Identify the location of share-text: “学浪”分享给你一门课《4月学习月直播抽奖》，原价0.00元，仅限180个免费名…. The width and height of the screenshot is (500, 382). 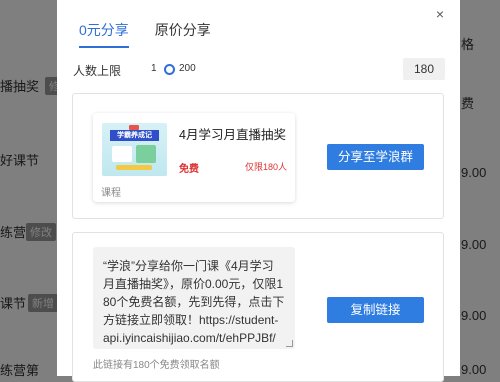
(194, 302).